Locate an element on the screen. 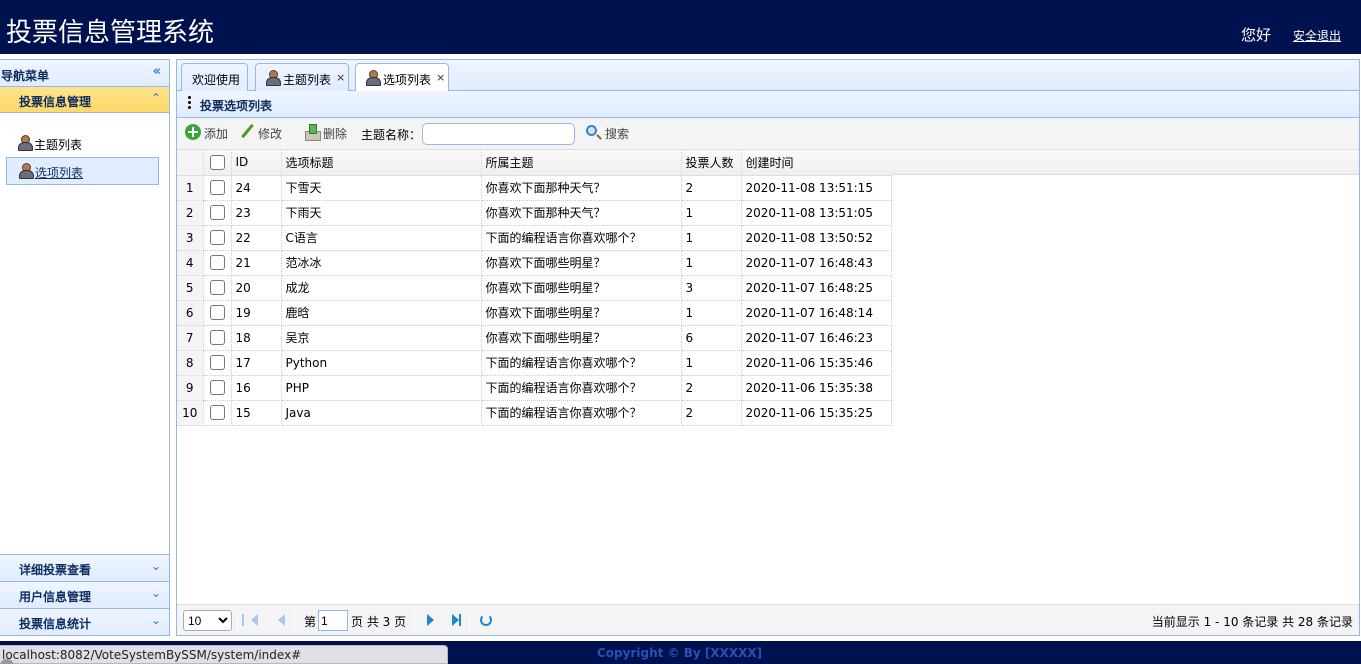  cell-votes: 6 is located at coordinates (711, 338).